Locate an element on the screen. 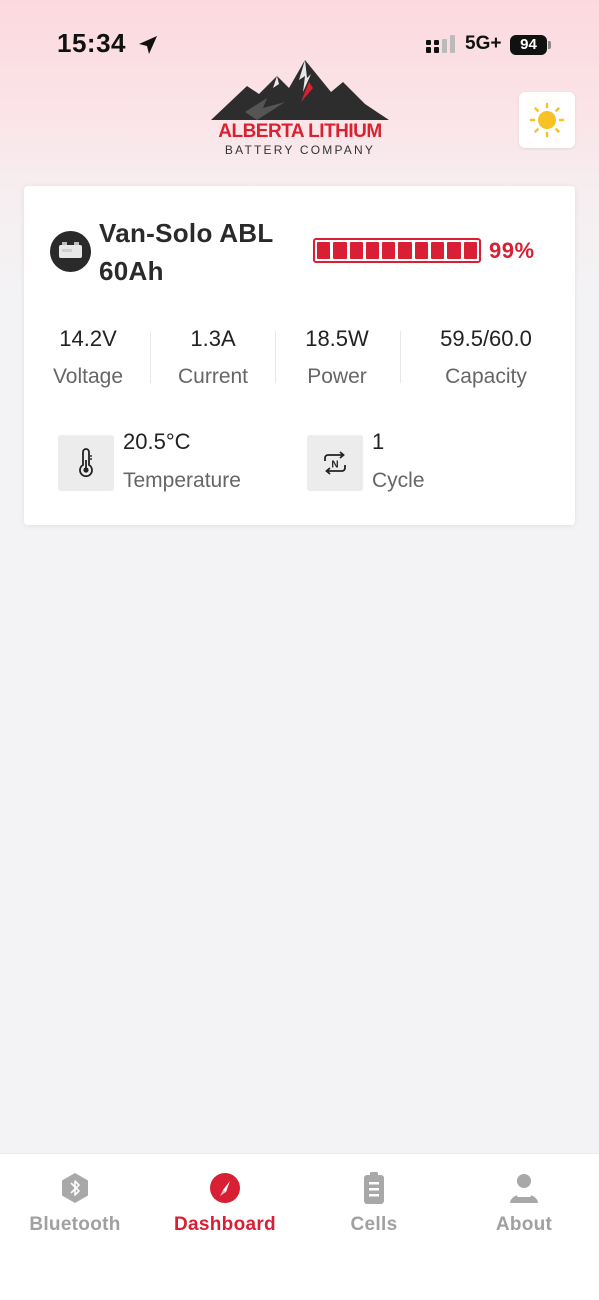 This screenshot has height=1300, width=599. company-logo: ALBERTA LITHIUM BATTERY COMPANY is located at coordinates (300, 108).